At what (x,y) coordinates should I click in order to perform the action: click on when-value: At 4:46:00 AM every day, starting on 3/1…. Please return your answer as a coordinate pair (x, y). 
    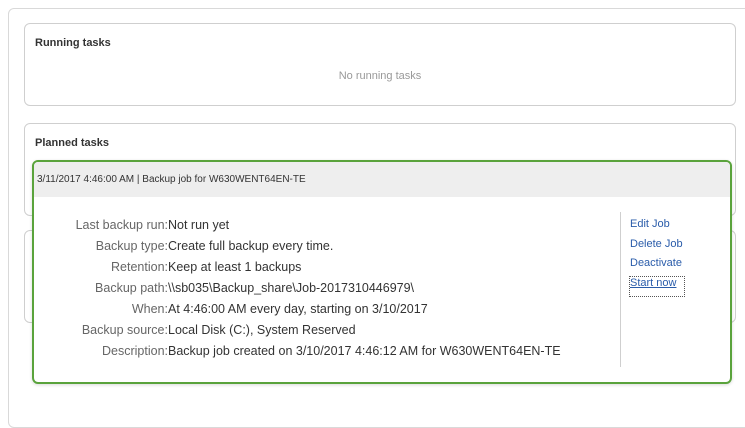
    Looking at the image, I should click on (298, 309).